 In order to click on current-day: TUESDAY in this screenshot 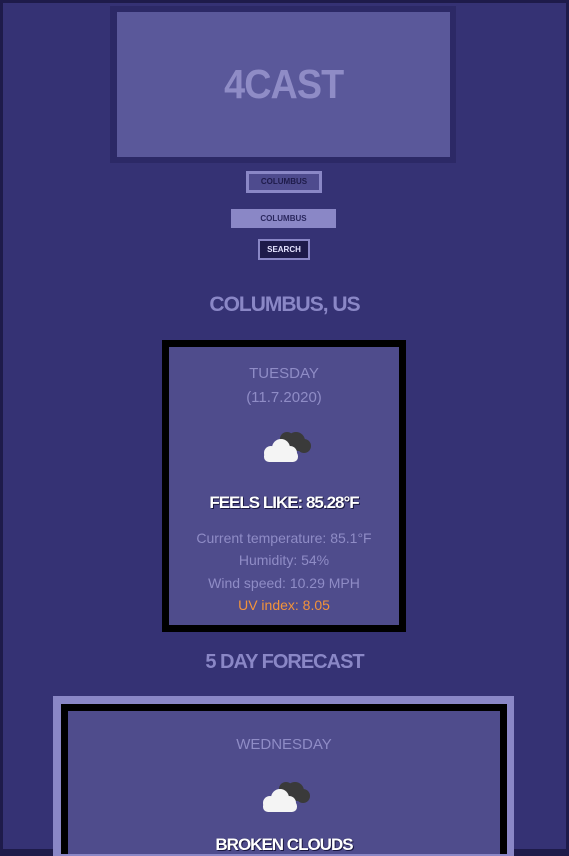, I will do `click(284, 373)`.